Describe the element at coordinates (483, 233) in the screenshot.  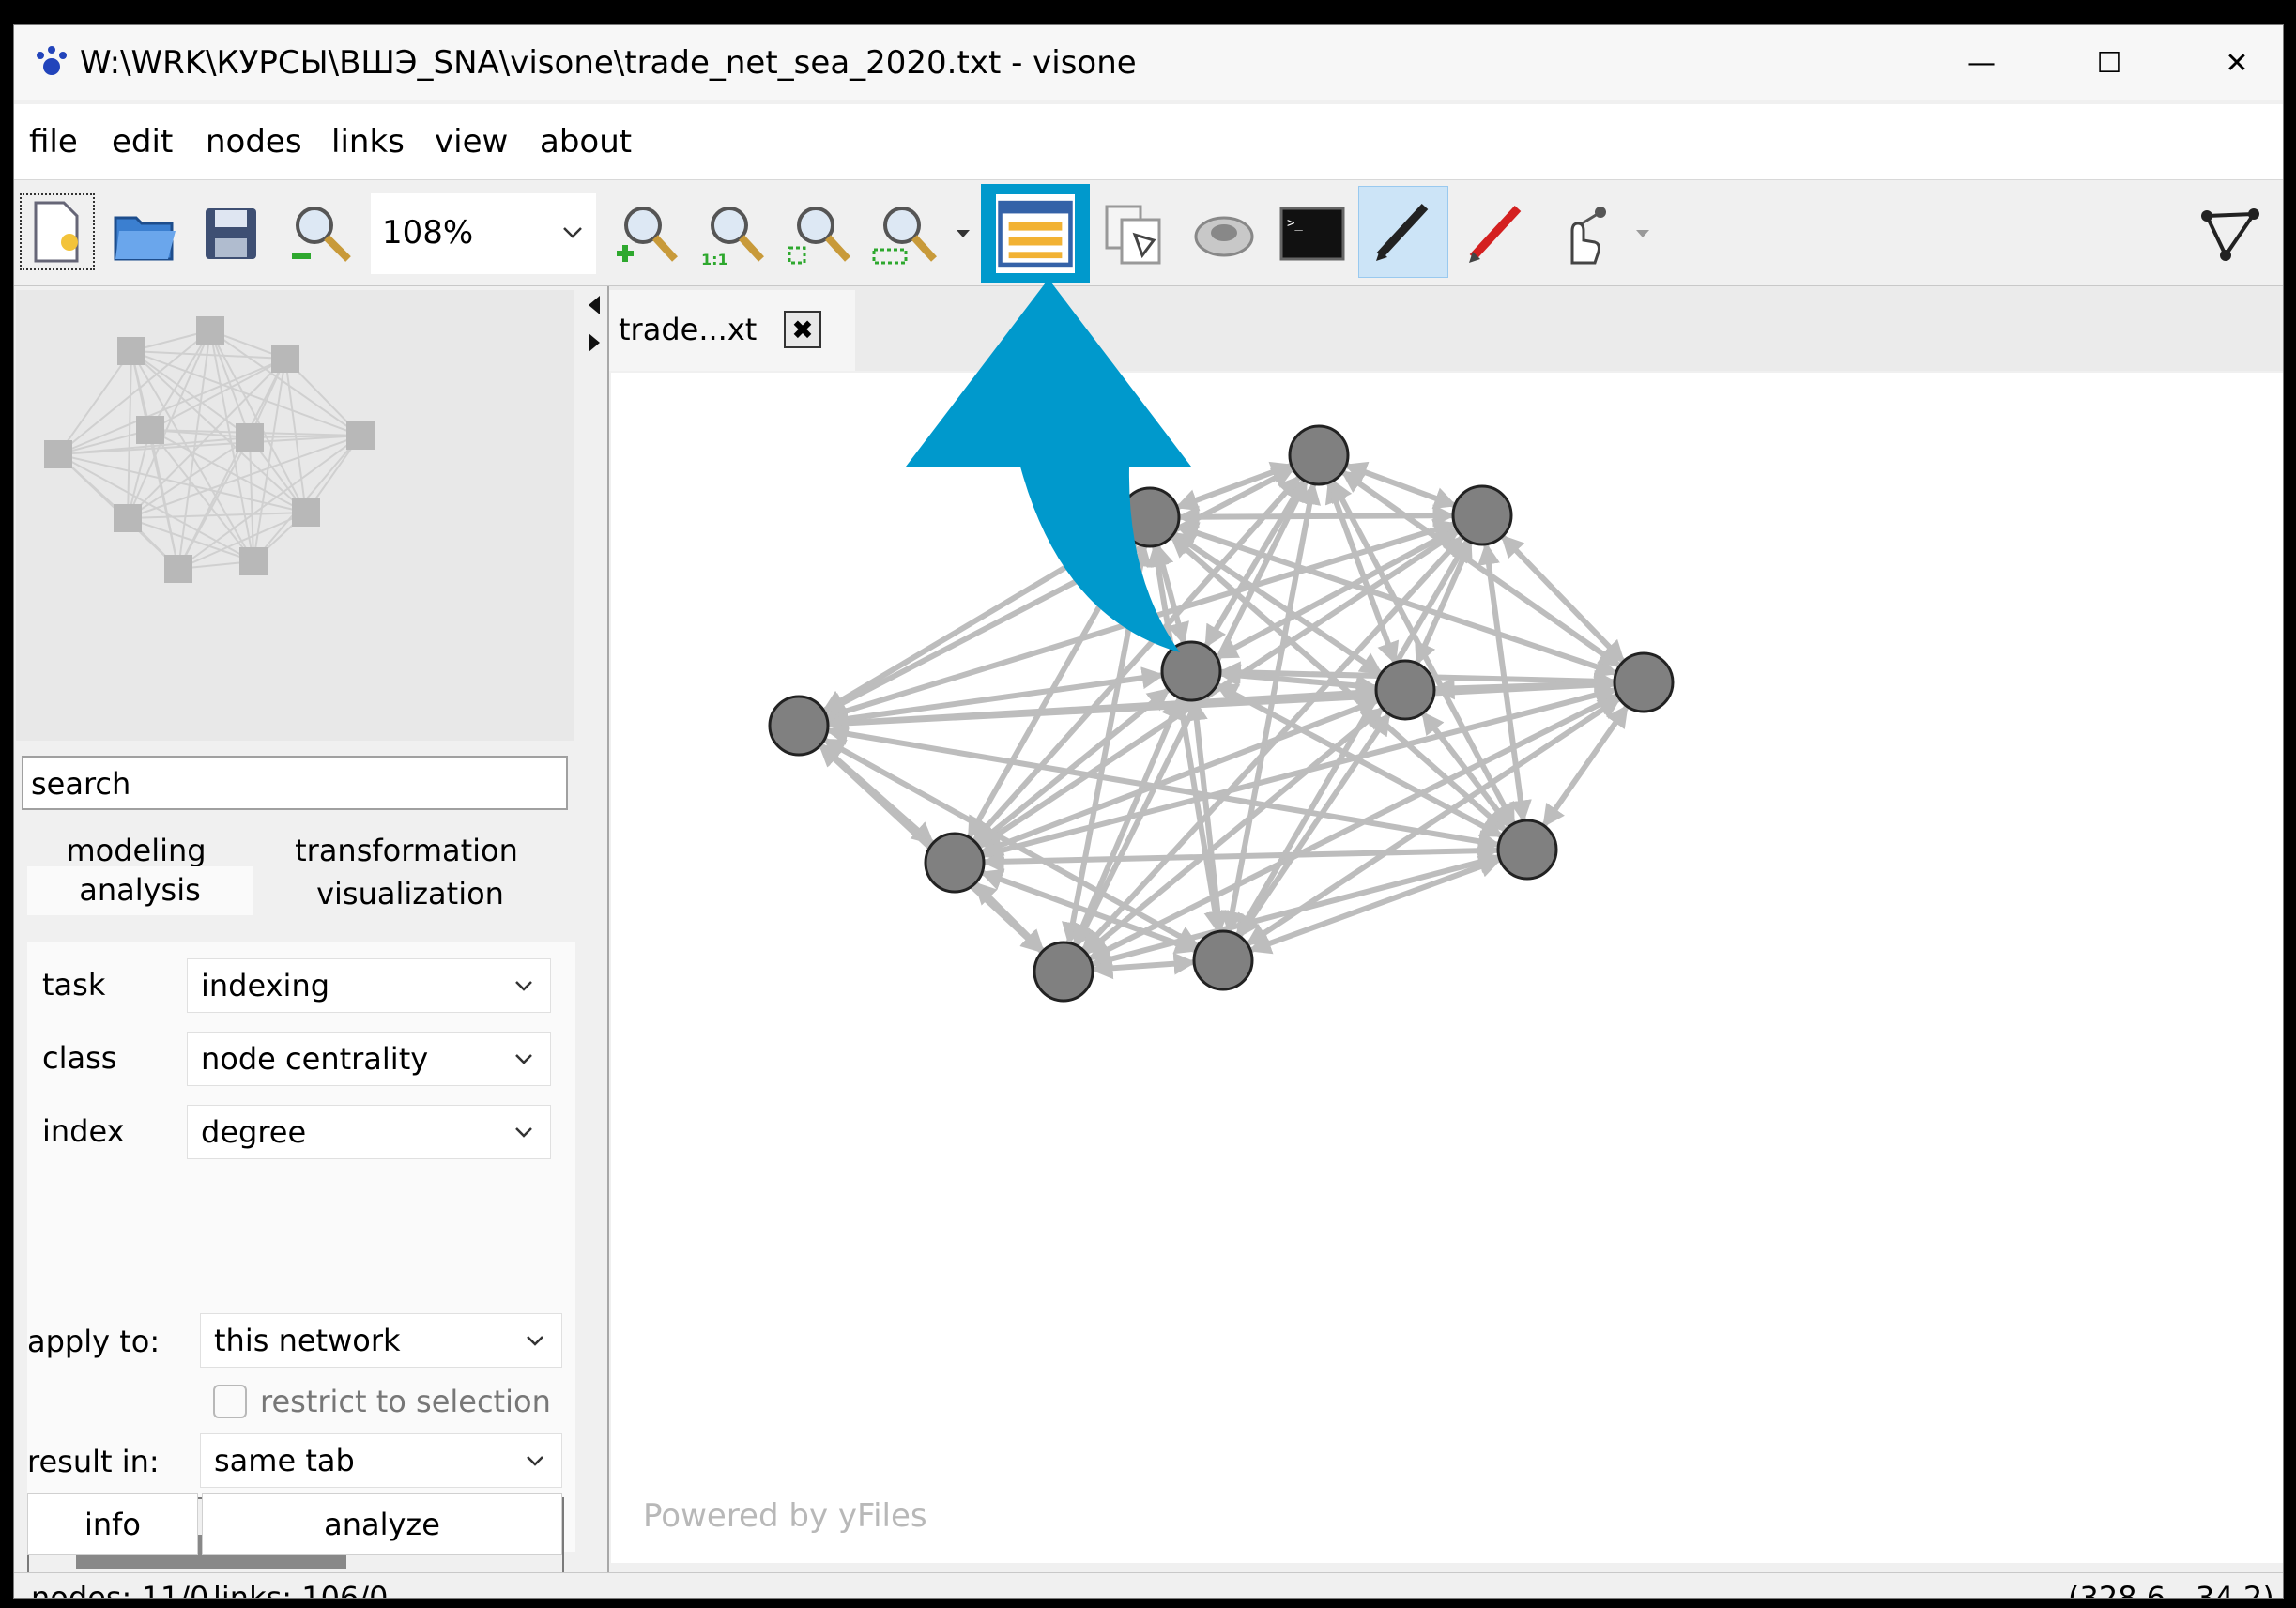
I see `zoom-level-select: 108%` at that location.